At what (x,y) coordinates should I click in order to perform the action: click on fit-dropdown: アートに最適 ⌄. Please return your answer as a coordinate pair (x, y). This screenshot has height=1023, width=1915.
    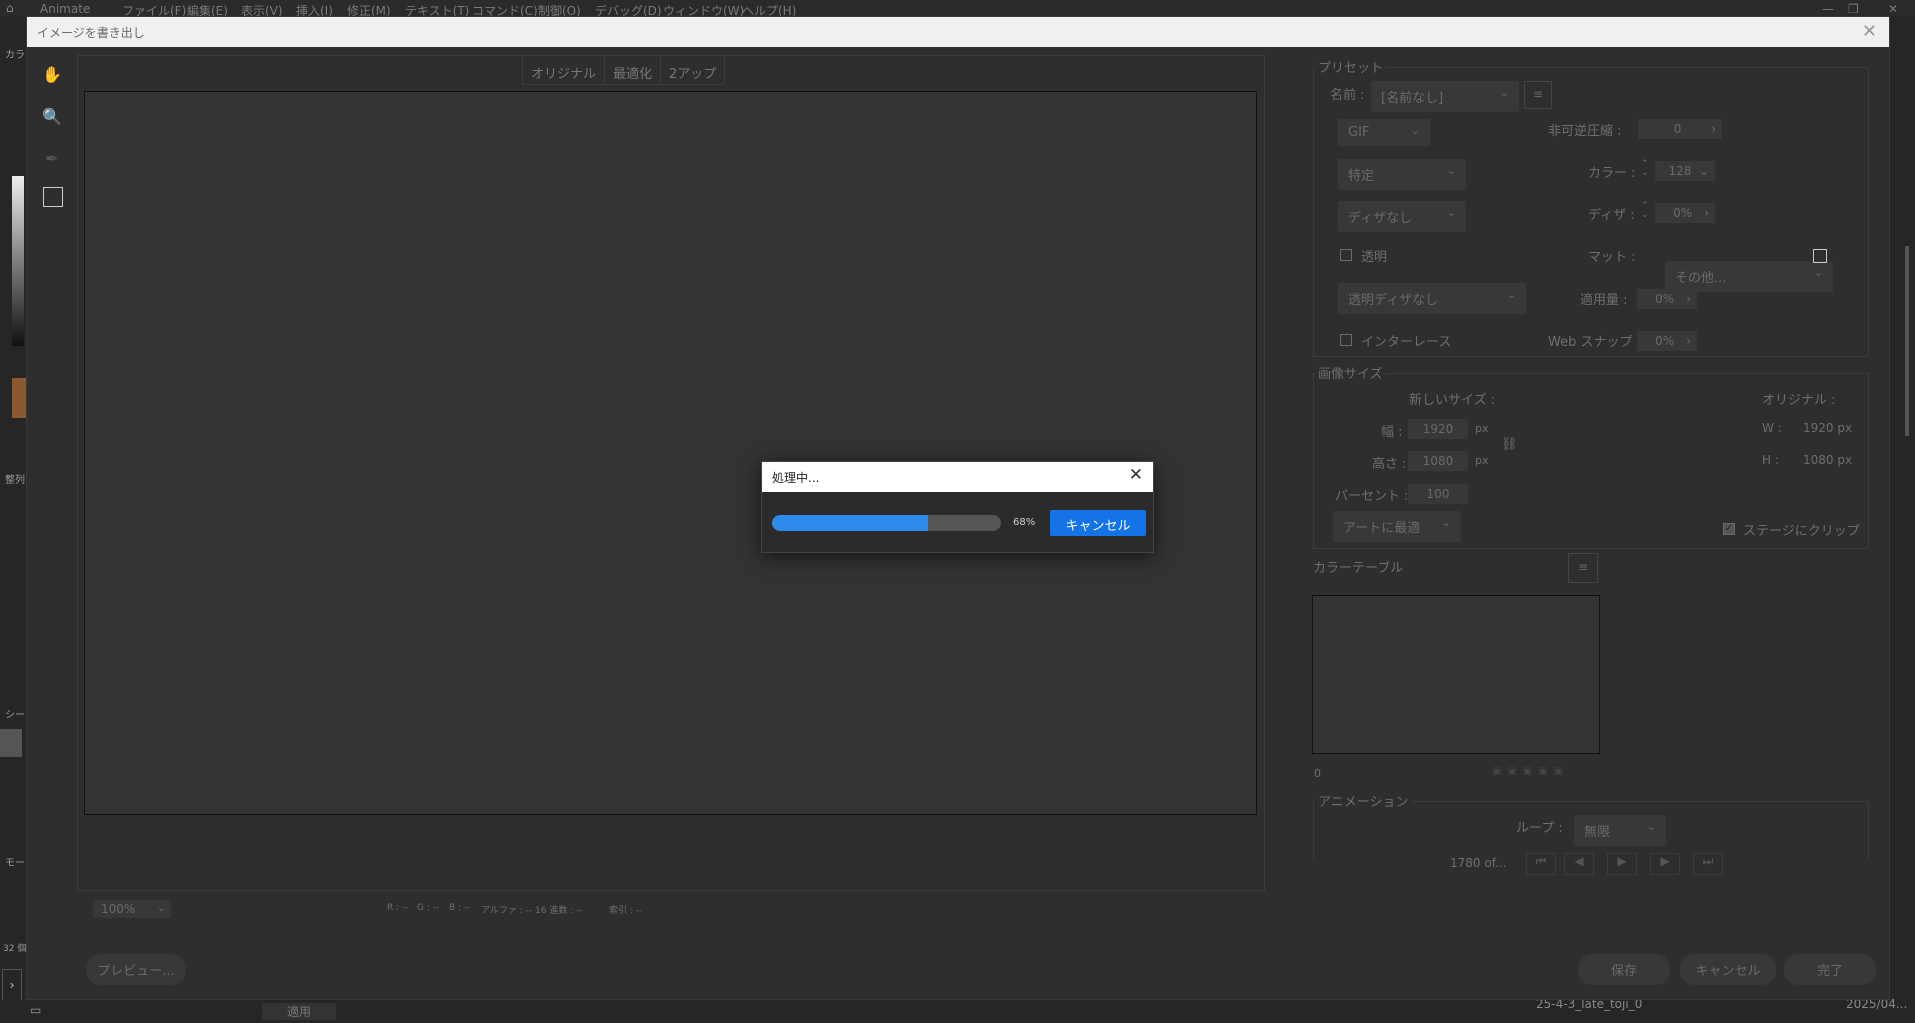
    Looking at the image, I should click on (1397, 526).